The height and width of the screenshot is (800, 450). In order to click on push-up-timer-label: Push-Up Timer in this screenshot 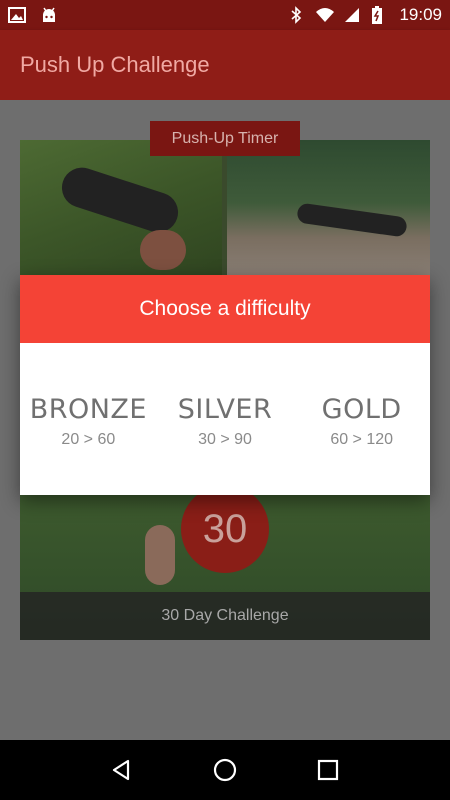, I will do `click(225, 138)`.